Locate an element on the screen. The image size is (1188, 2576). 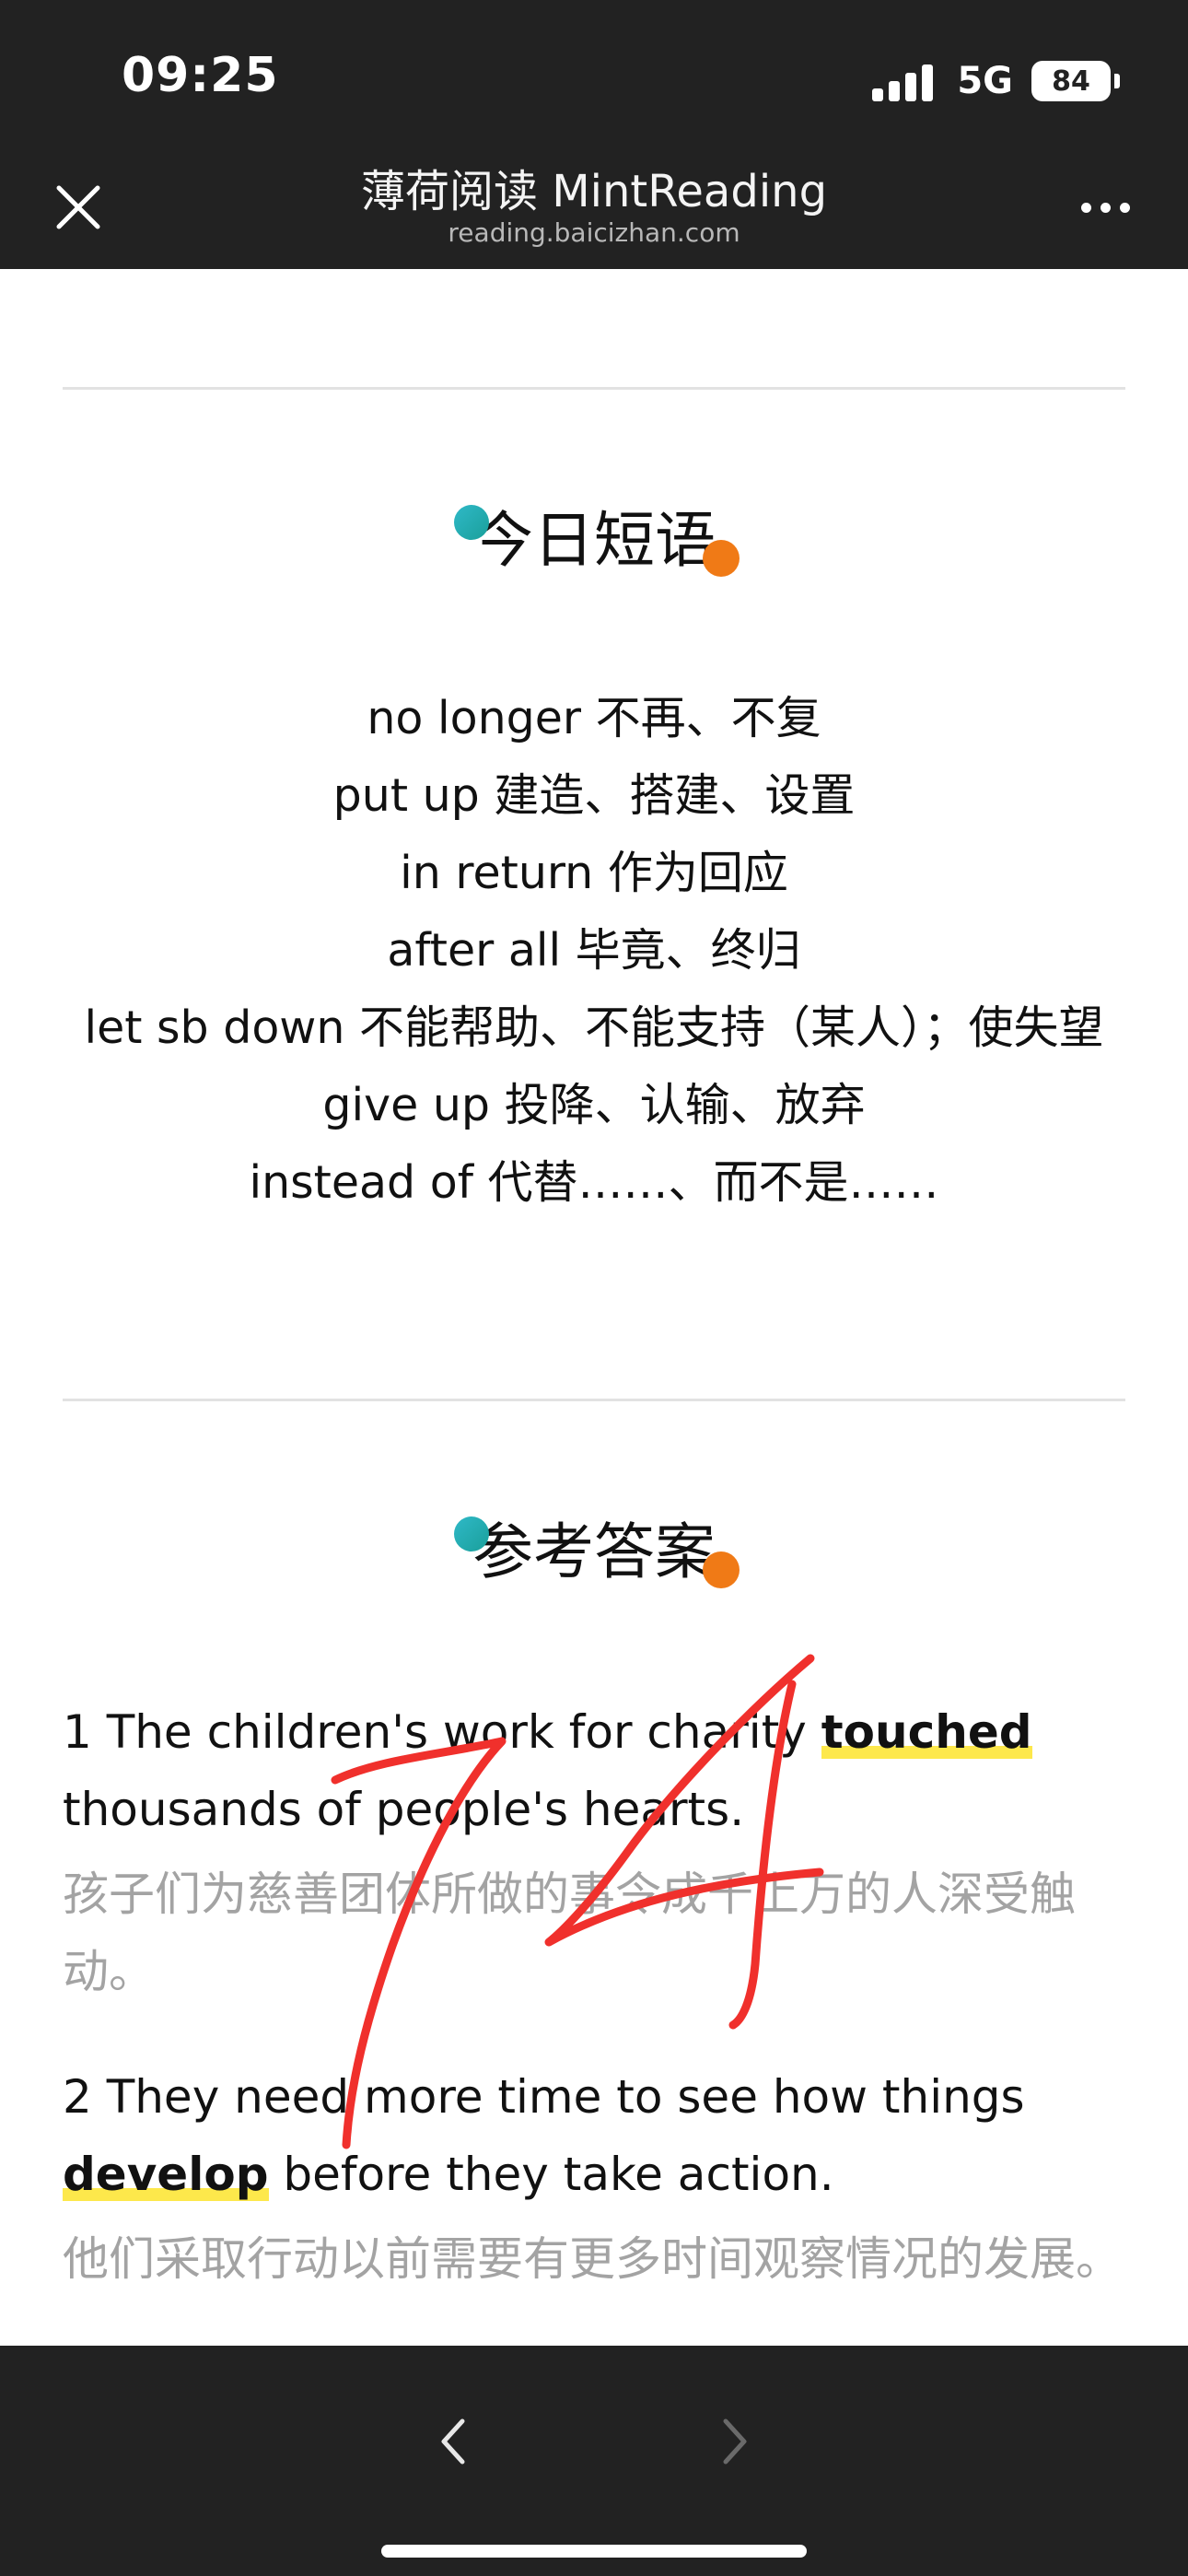
chevron-right-icon is located at coordinates (735, 2441).